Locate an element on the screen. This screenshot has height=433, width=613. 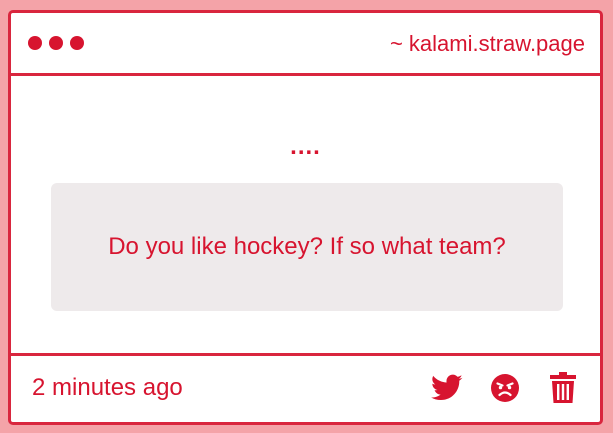
trash-icon is located at coordinates (563, 387).